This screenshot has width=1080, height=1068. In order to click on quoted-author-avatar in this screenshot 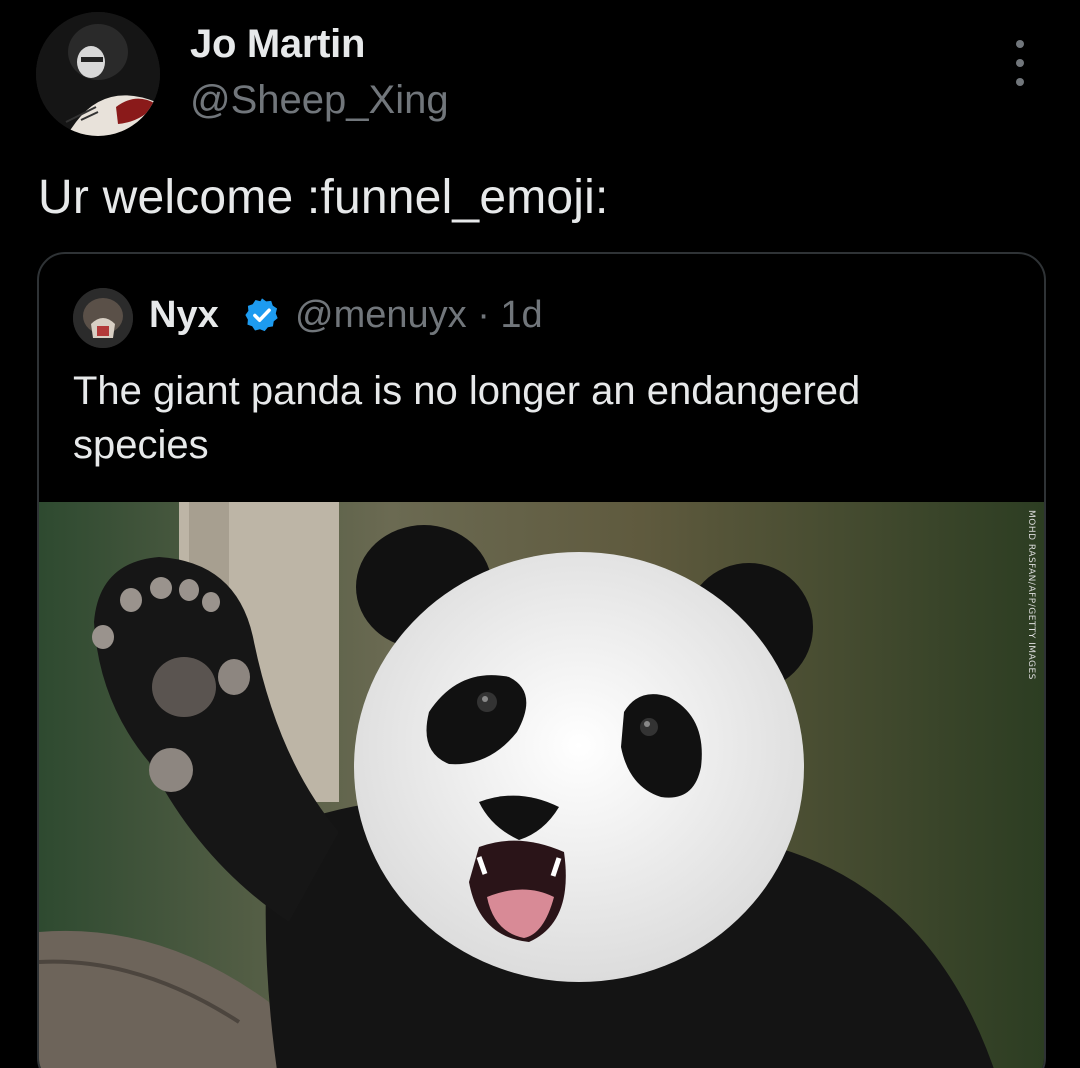, I will do `click(103, 318)`.